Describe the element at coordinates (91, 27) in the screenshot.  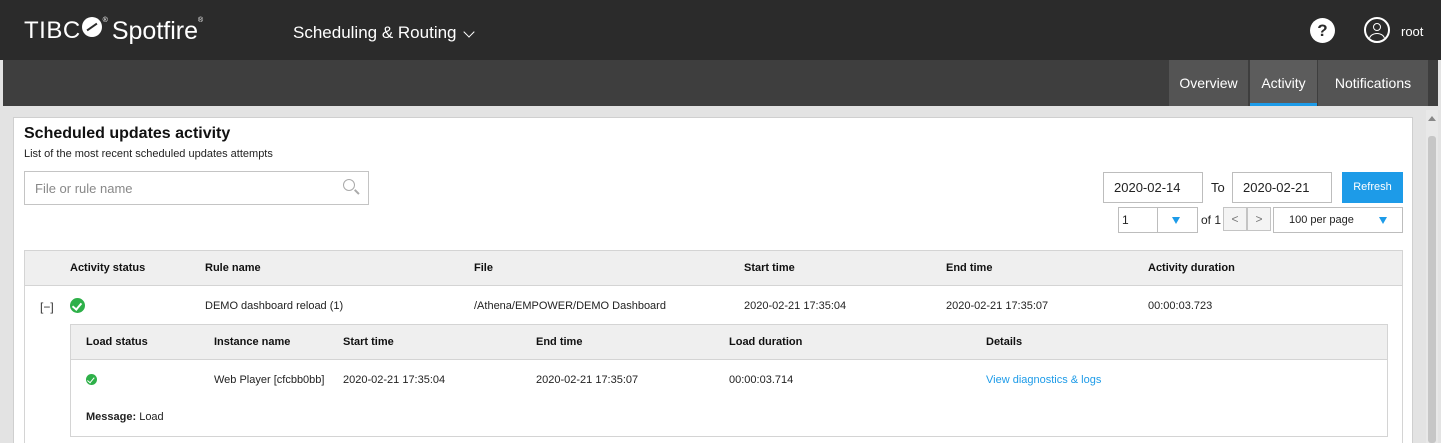
I see `logo-o-icon` at that location.